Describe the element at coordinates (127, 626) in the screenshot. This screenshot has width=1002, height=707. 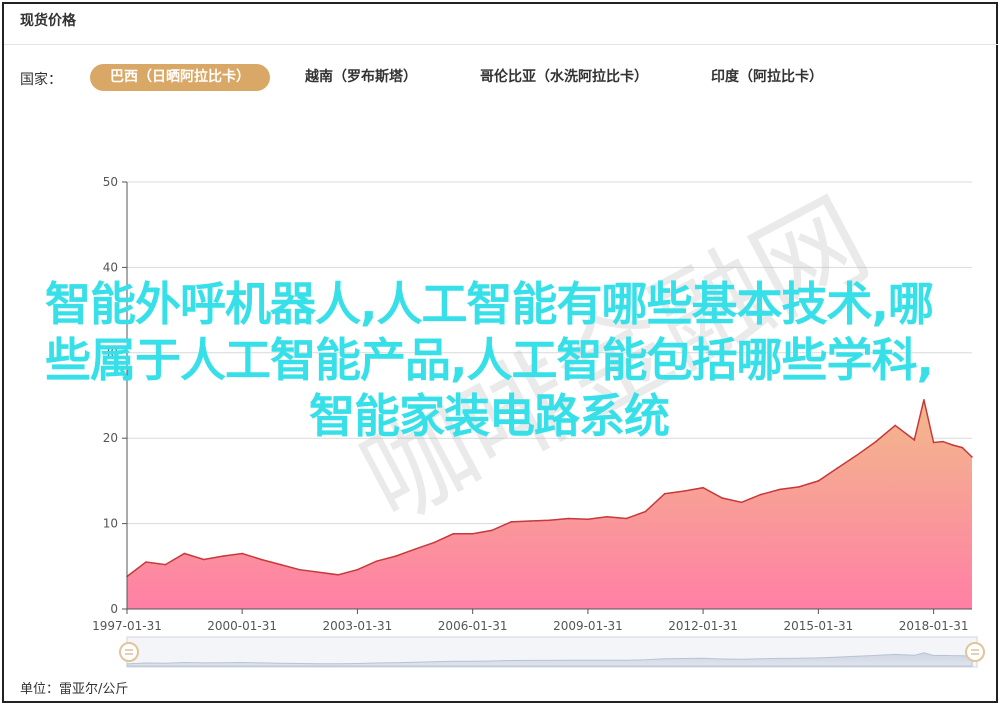
I see `x-tick-label: 1997-01-31` at that location.